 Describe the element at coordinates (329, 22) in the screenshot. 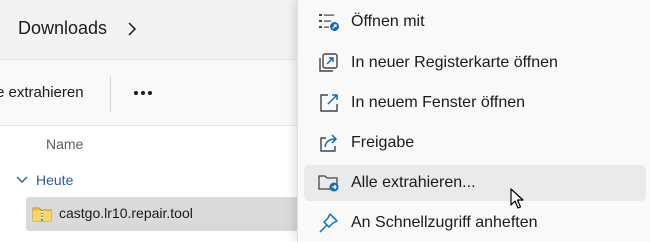

I see `open-with-icon` at that location.